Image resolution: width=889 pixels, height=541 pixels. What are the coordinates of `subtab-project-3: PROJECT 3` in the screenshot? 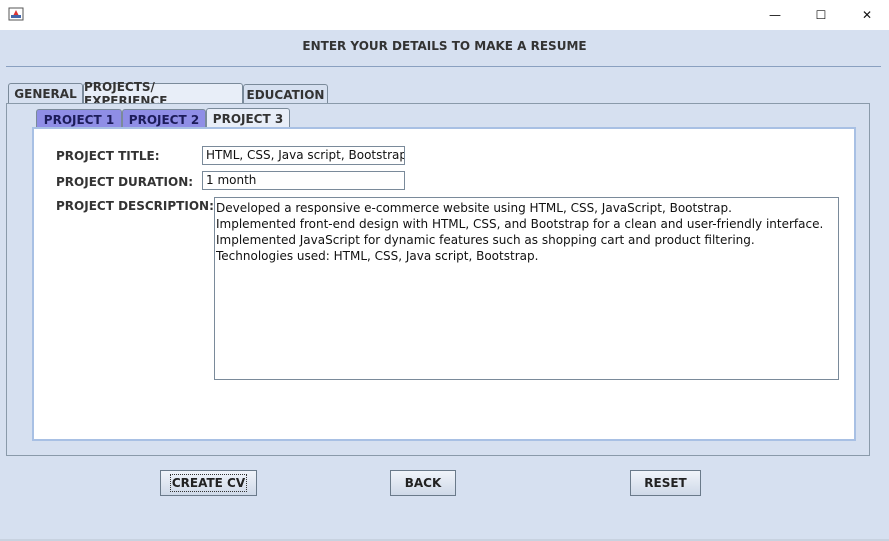 It's located at (248, 118).